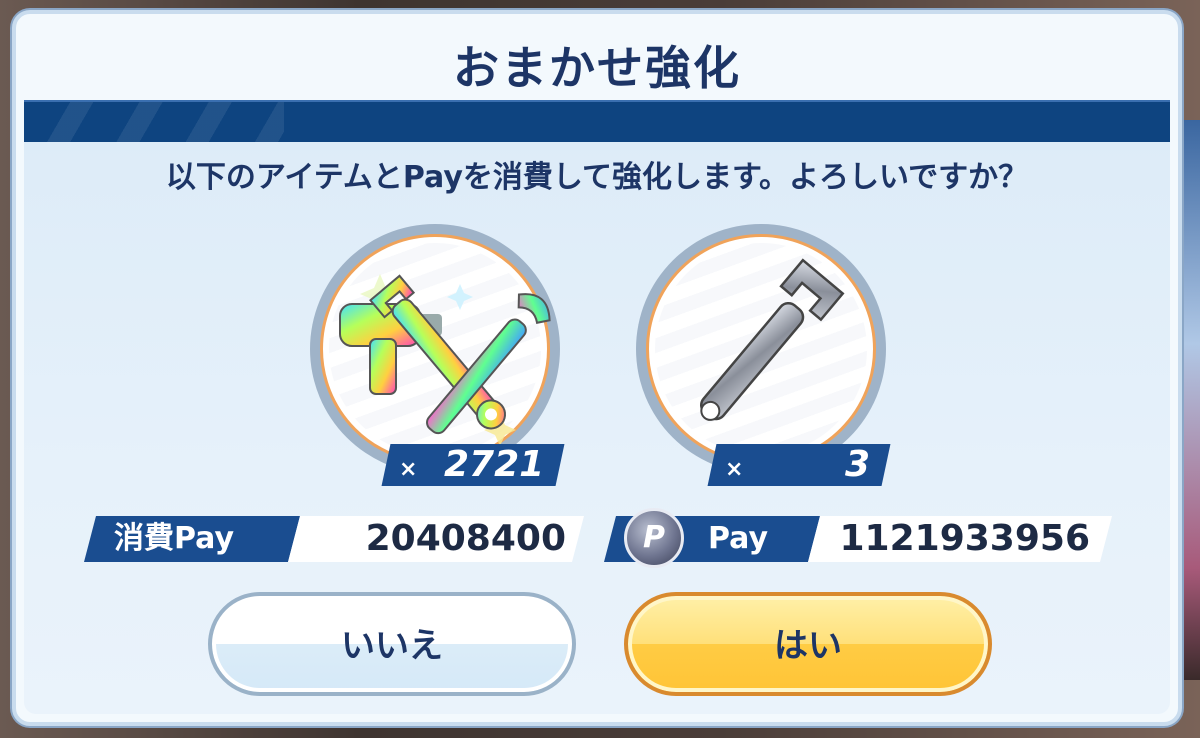 This screenshot has height=738, width=1200. What do you see at coordinates (654, 538) in the screenshot?
I see `pay-coin-icon: P` at bounding box center [654, 538].